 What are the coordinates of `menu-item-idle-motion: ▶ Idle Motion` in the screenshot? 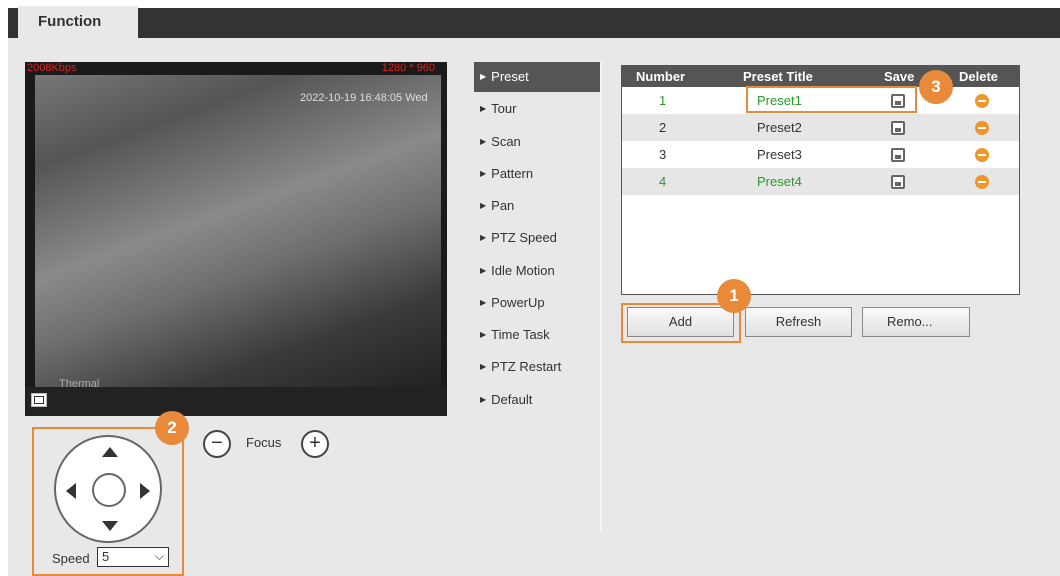 It's located at (537, 271).